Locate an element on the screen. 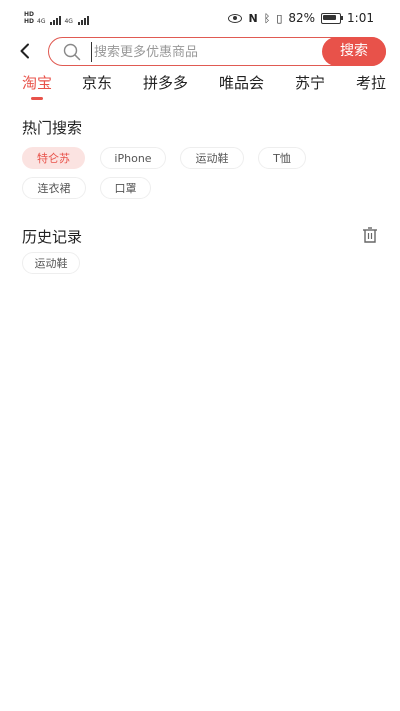 This screenshot has height=711, width=400. net-type-1: 4G is located at coordinates (41, 21).